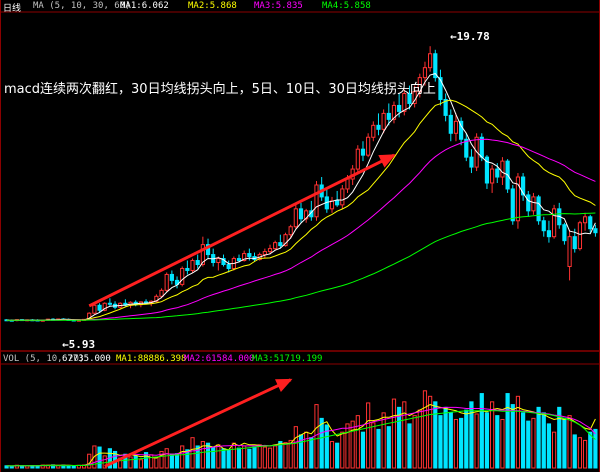 Image resolution: width=600 pixels, height=472 pixels. Describe the element at coordinates (333, 6) in the screenshot. I see `ma4-readout-label: MA4:` at that location.